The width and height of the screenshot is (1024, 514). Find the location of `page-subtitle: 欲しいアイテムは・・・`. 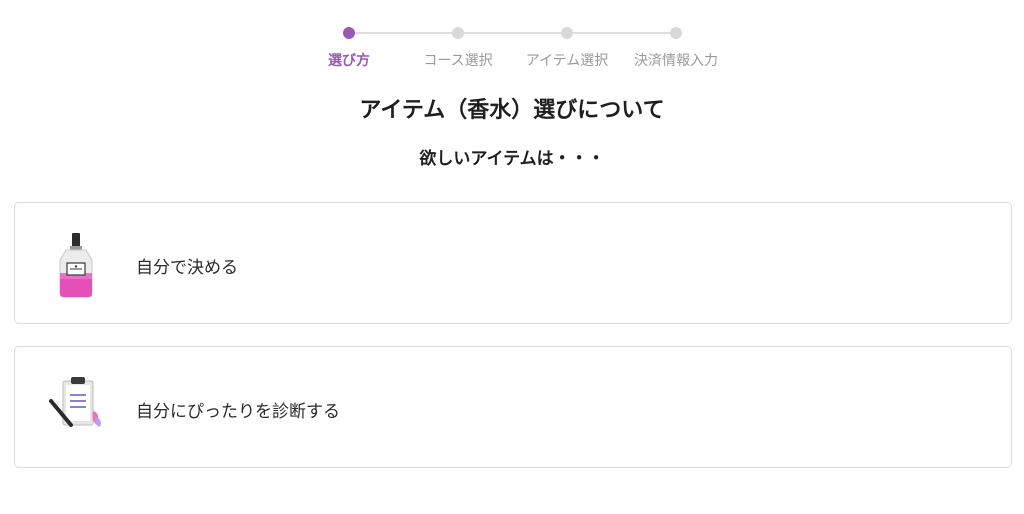

page-subtitle: 欲しいアイテムは・・・ is located at coordinates (512, 159).